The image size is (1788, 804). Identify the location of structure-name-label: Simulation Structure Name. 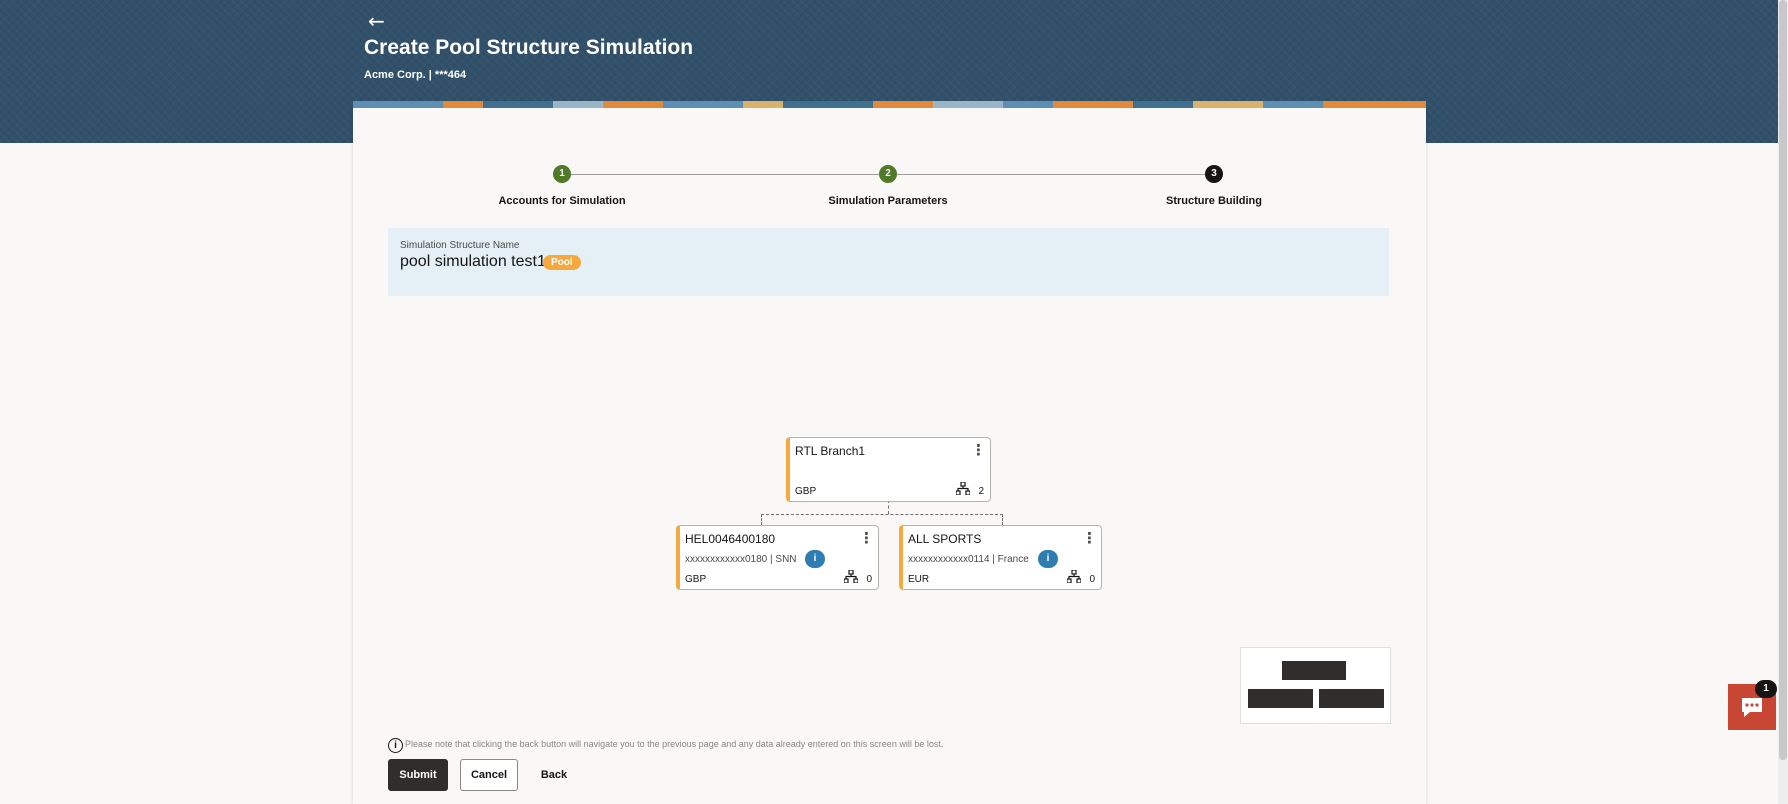
(460, 245).